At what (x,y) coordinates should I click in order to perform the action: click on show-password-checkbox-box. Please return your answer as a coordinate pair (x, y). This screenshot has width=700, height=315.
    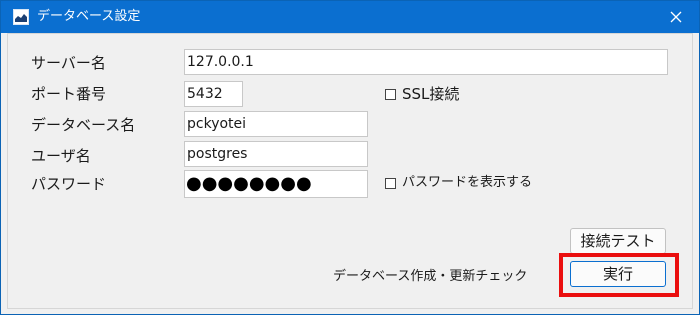
    Looking at the image, I should click on (390, 183).